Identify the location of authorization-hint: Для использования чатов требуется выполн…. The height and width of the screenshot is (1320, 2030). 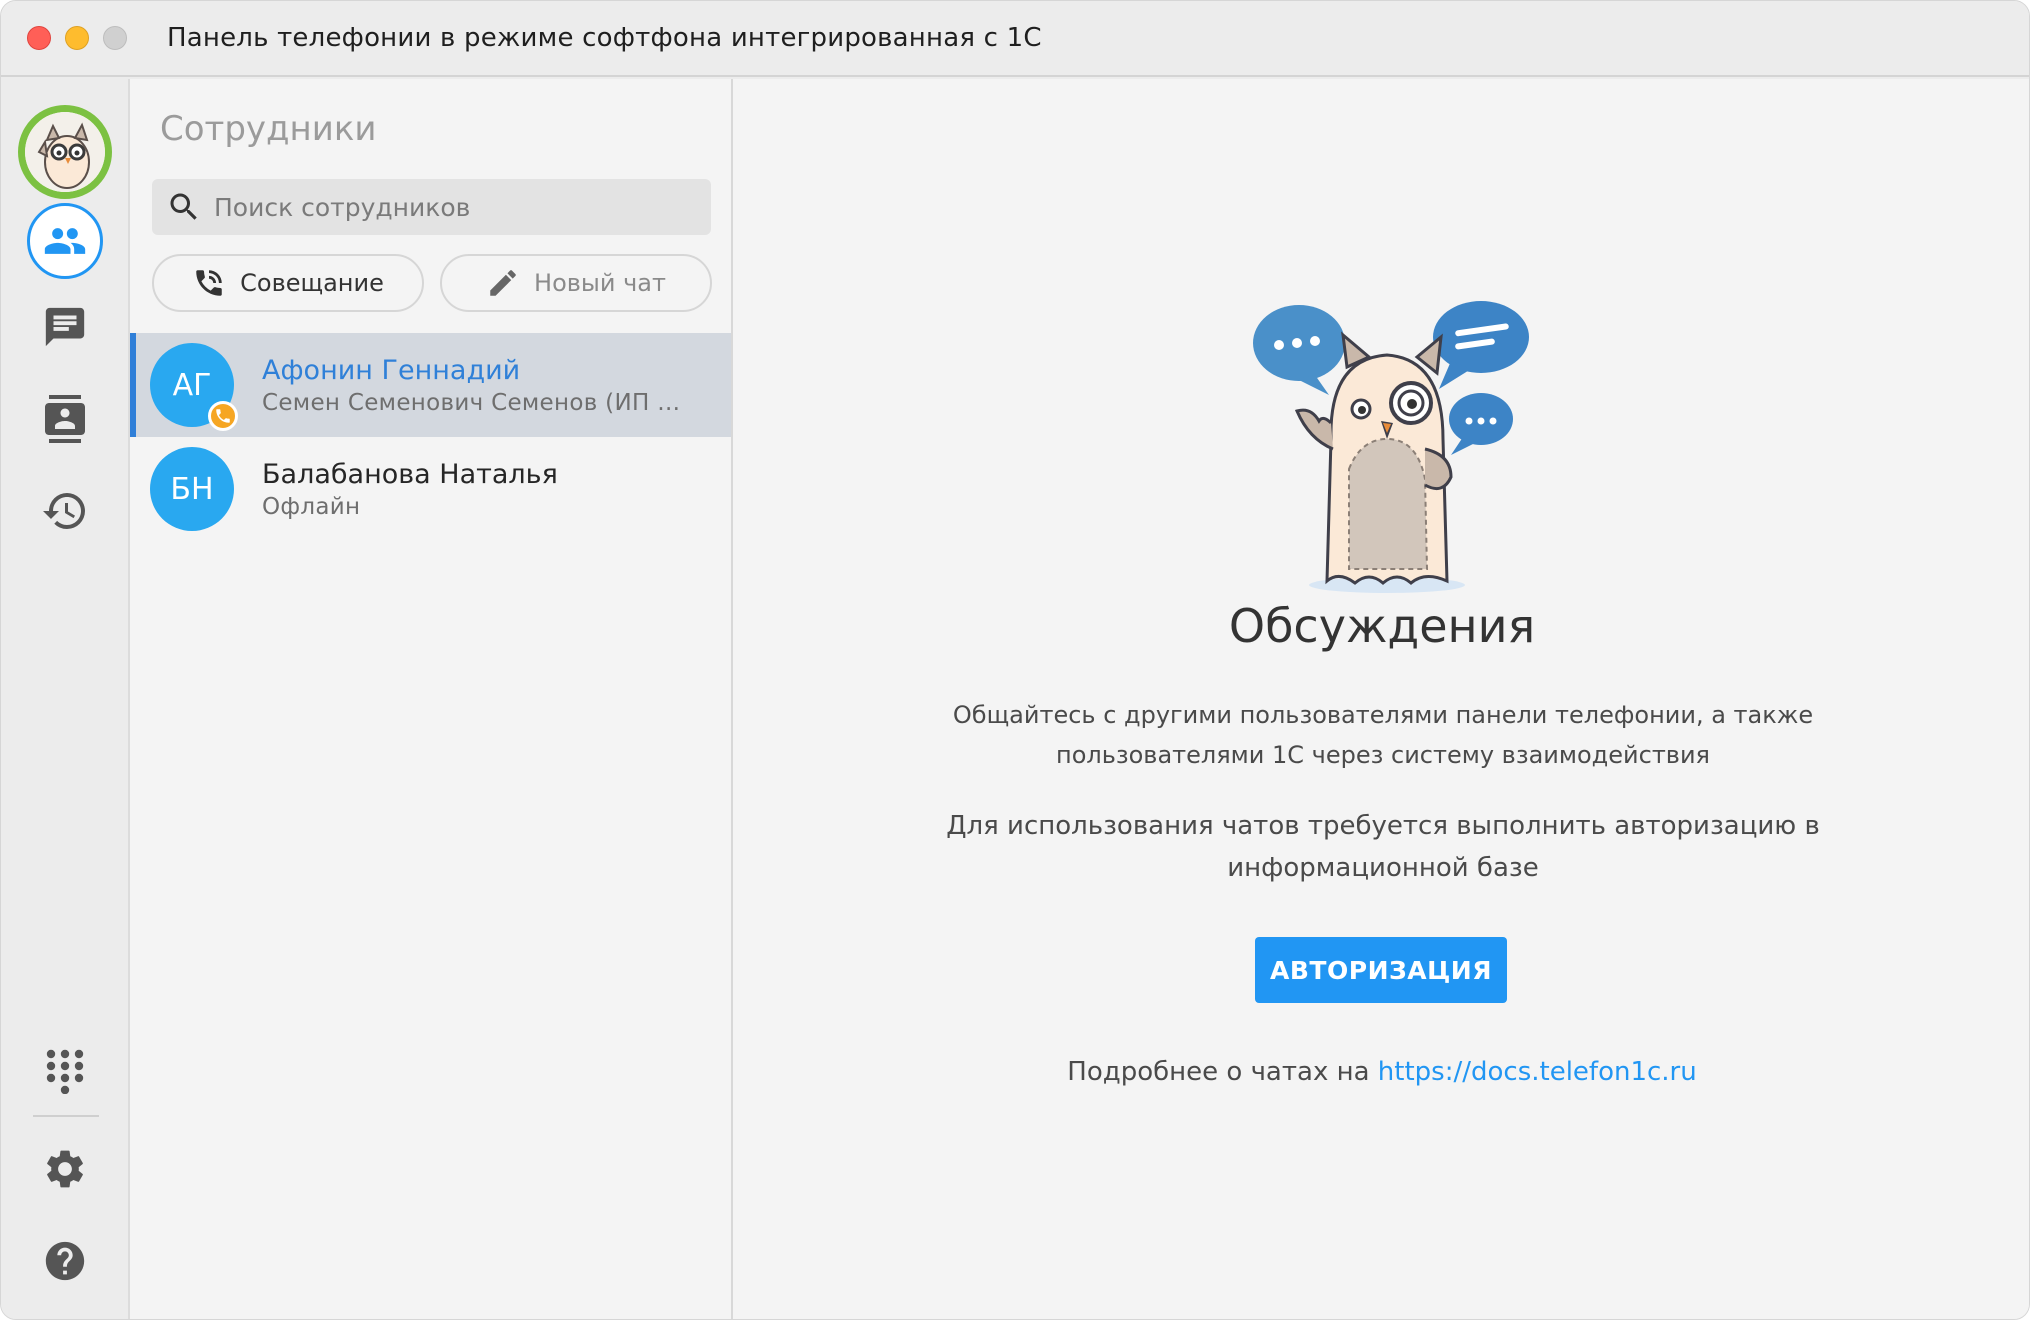
(1383, 847).